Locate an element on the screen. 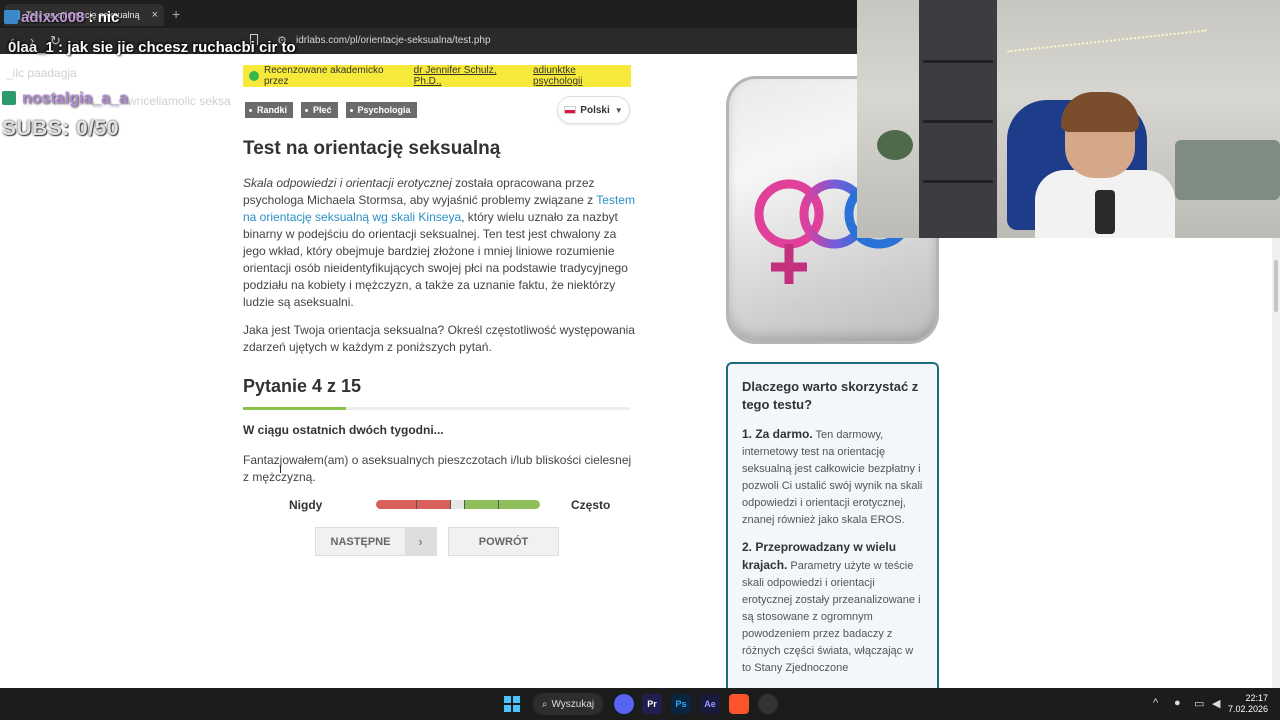 This screenshot has height=720, width=1280. scale-segment-green is located at coordinates (502, 504).